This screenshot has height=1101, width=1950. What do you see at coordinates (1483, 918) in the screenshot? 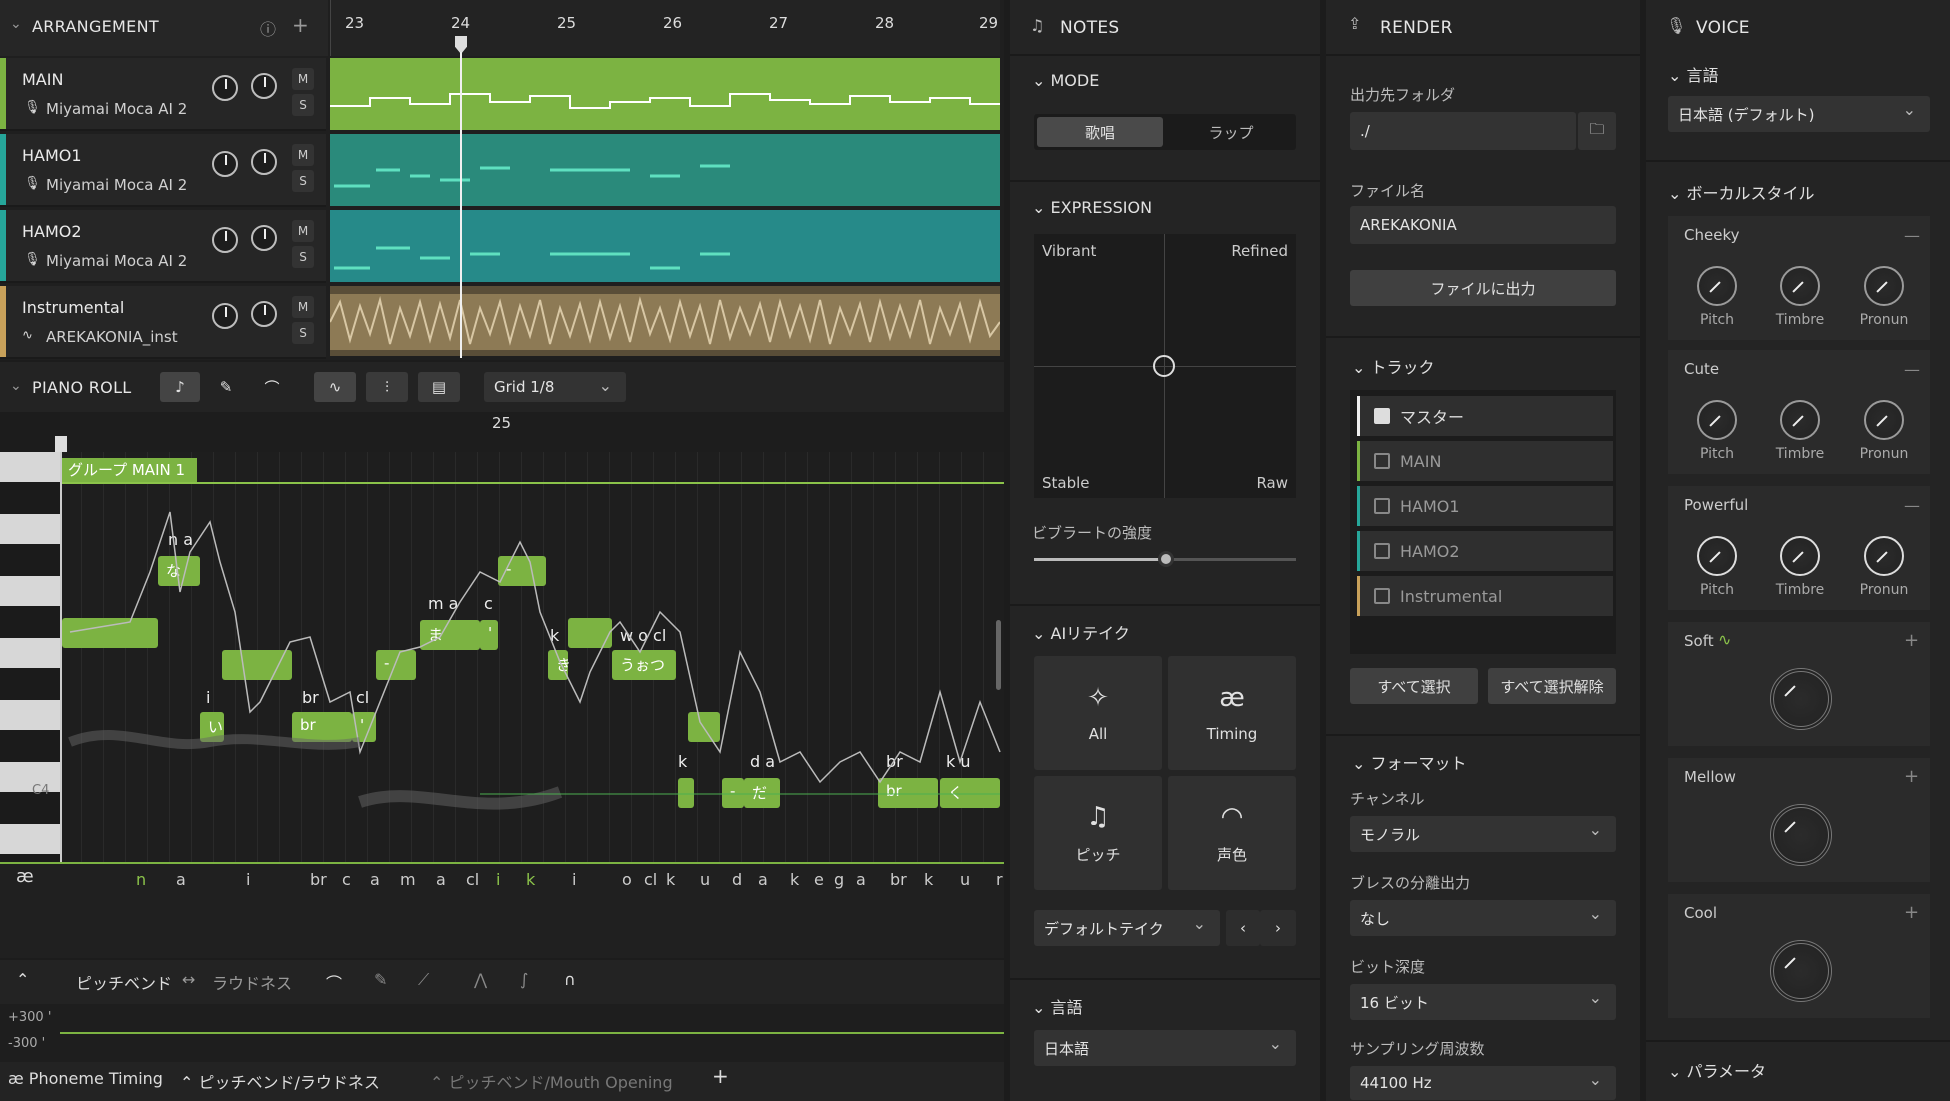
I see `breath-select: なし` at bounding box center [1483, 918].